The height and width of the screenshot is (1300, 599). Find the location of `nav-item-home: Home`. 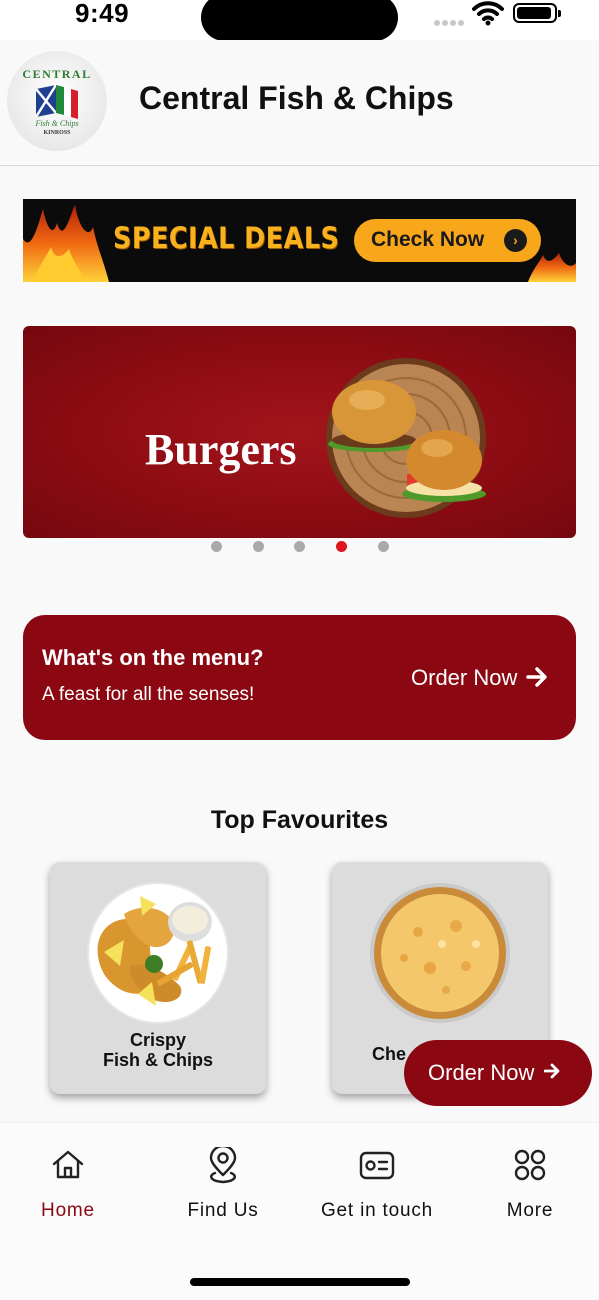

nav-item-home: Home is located at coordinates (69, 1187).